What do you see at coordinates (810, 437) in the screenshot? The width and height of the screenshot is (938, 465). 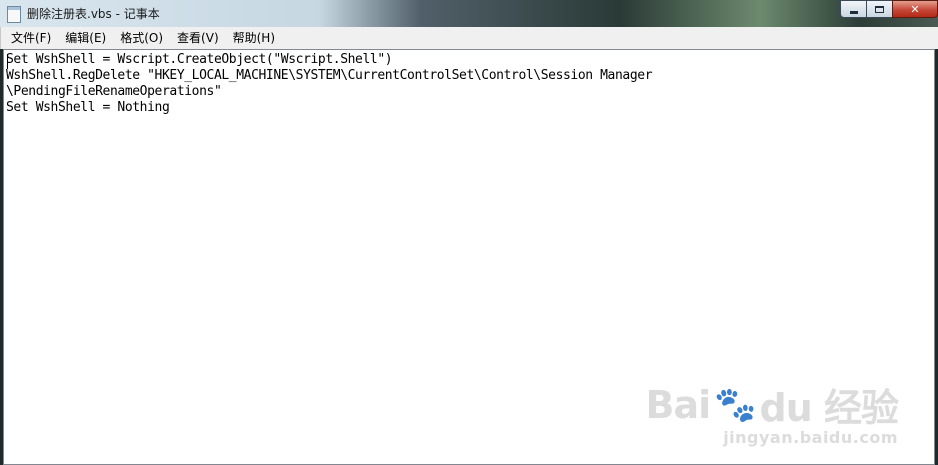 I see `watermark-site: jingyan.baidu.com` at bounding box center [810, 437].